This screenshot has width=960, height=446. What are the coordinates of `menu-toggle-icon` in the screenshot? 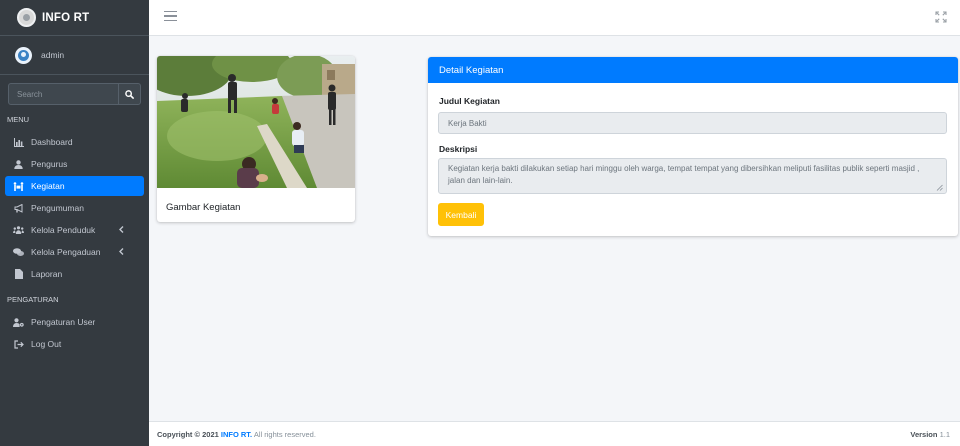 It's located at (170, 17).